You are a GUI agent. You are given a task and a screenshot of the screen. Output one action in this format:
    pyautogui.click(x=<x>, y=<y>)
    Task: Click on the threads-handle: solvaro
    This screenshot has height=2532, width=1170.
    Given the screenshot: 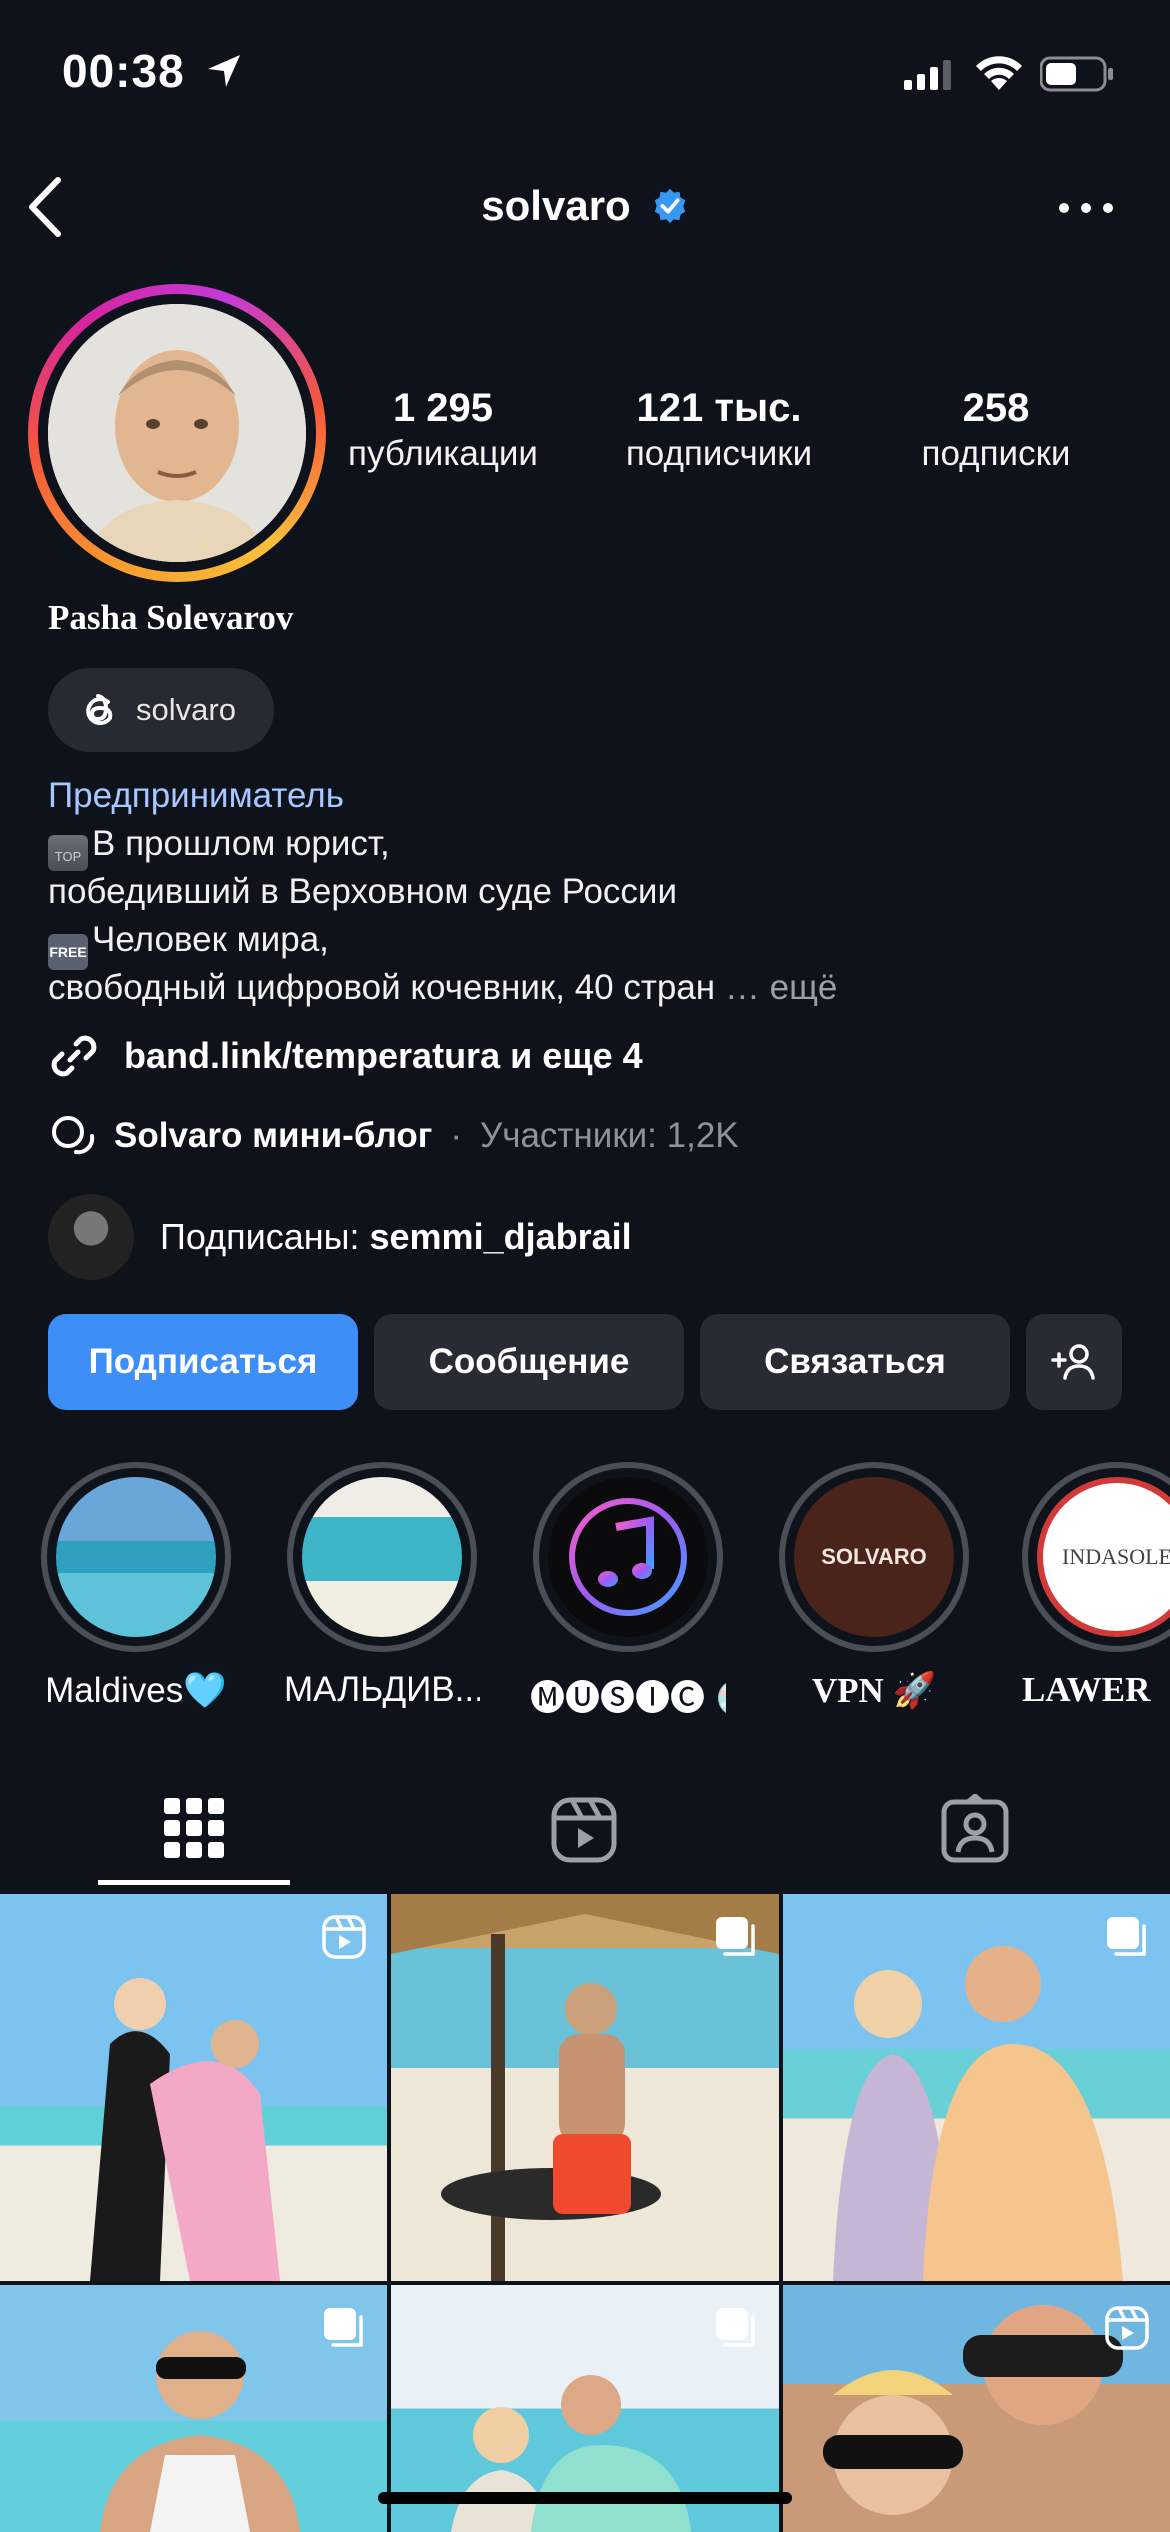 What is the action you would take?
    pyautogui.click(x=186, y=709)
    